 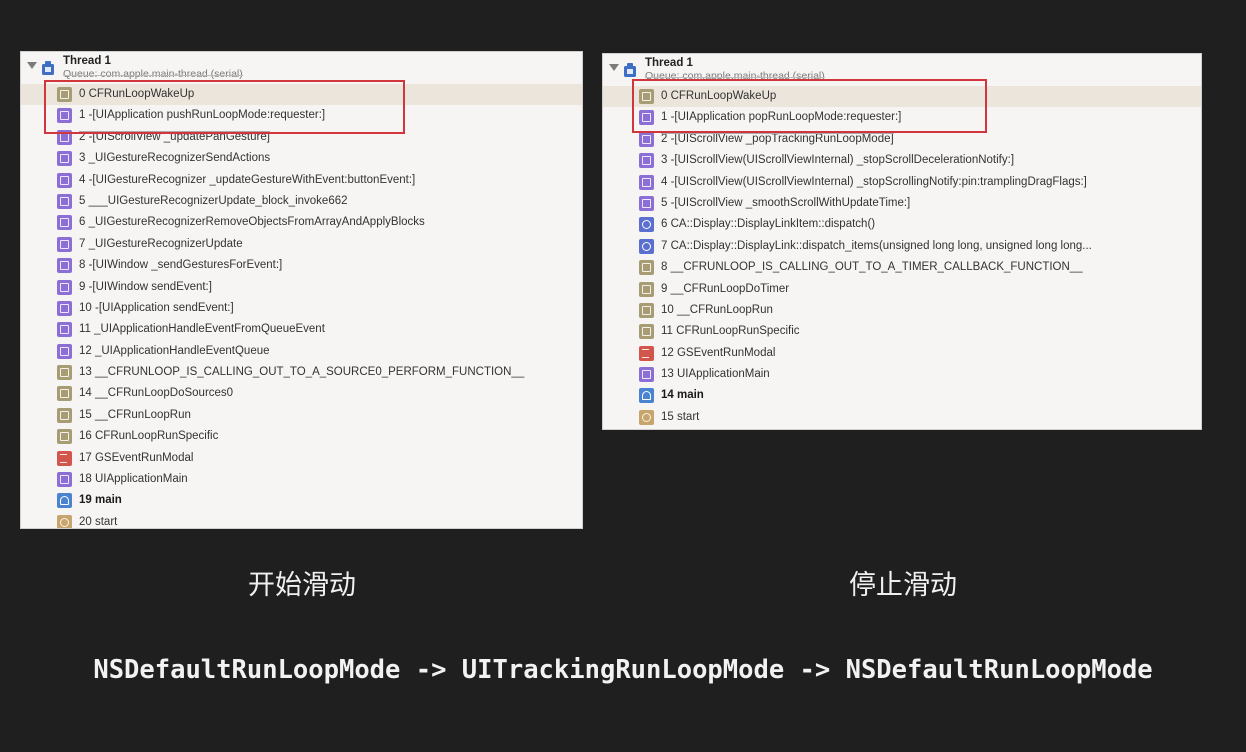 I want to click on stack-frame-label: 9 __CFRunLoopDoTimer, so click(x=725, y=288).